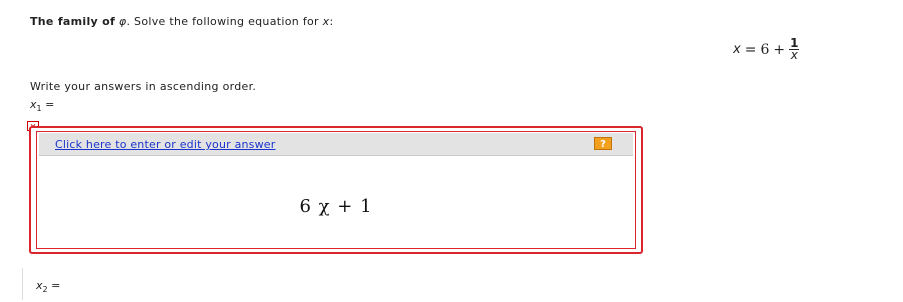 The width and height of the screenshot is (903, 302). I want to click on equation-plus: +, so click(779, 49).